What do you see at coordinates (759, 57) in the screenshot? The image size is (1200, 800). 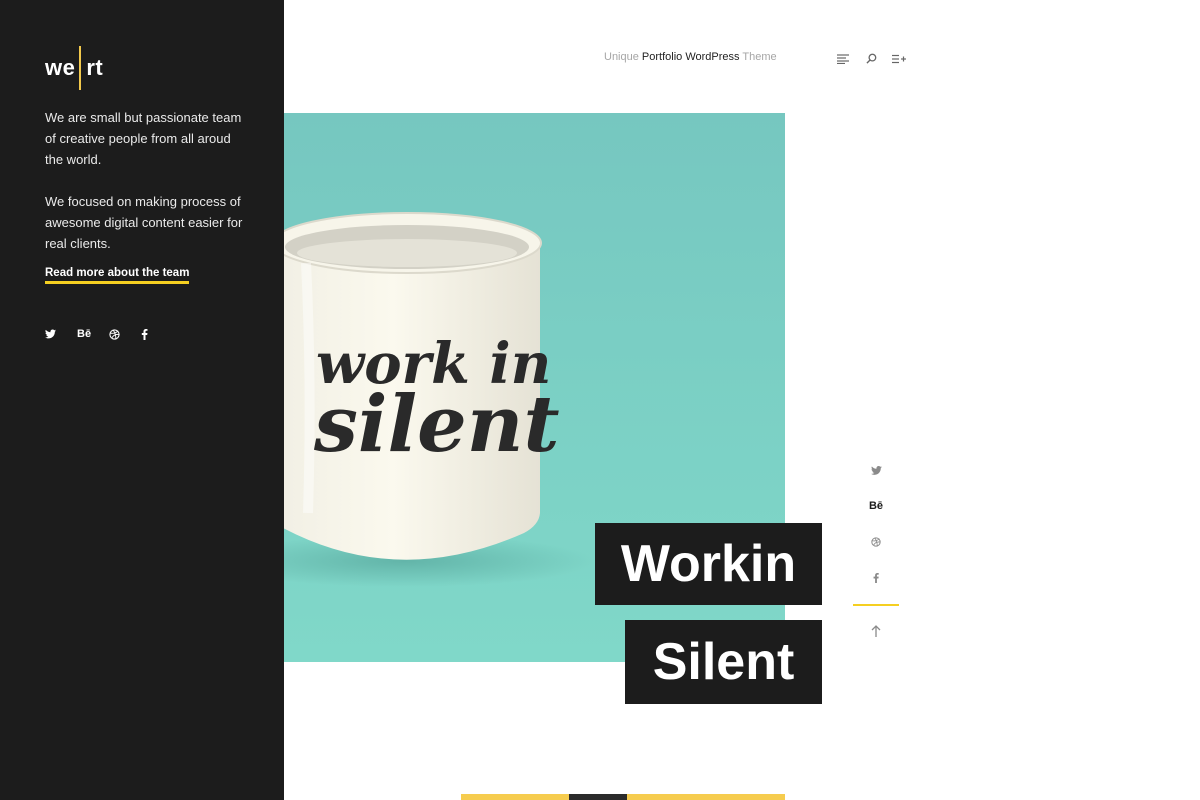 I see `tagline-suffix: Theme` at bounding box center [759, 57].